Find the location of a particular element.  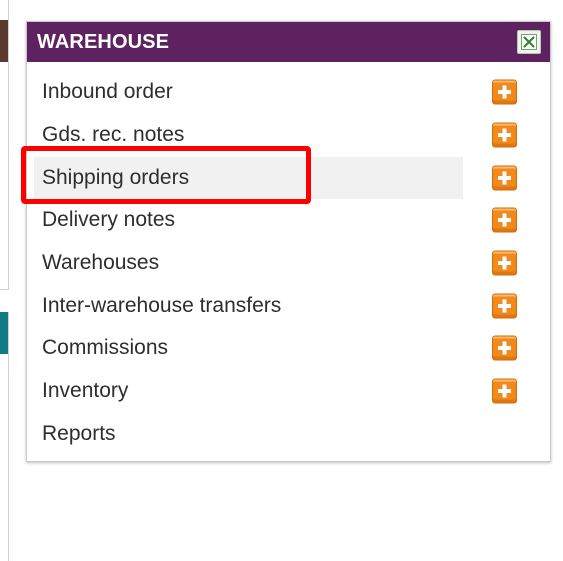

menu-item-link: Gds. rec. notes is located at coordinates (248, 135).